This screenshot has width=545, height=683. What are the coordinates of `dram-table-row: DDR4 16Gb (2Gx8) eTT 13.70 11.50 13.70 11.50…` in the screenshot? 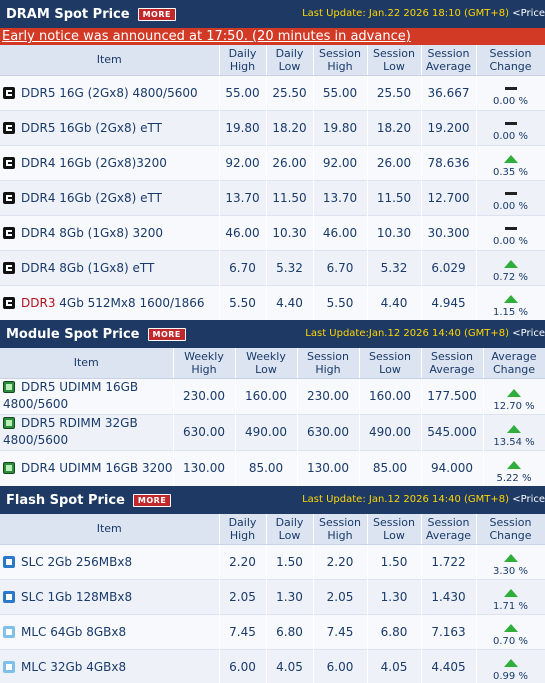 It's located at (272, 197).